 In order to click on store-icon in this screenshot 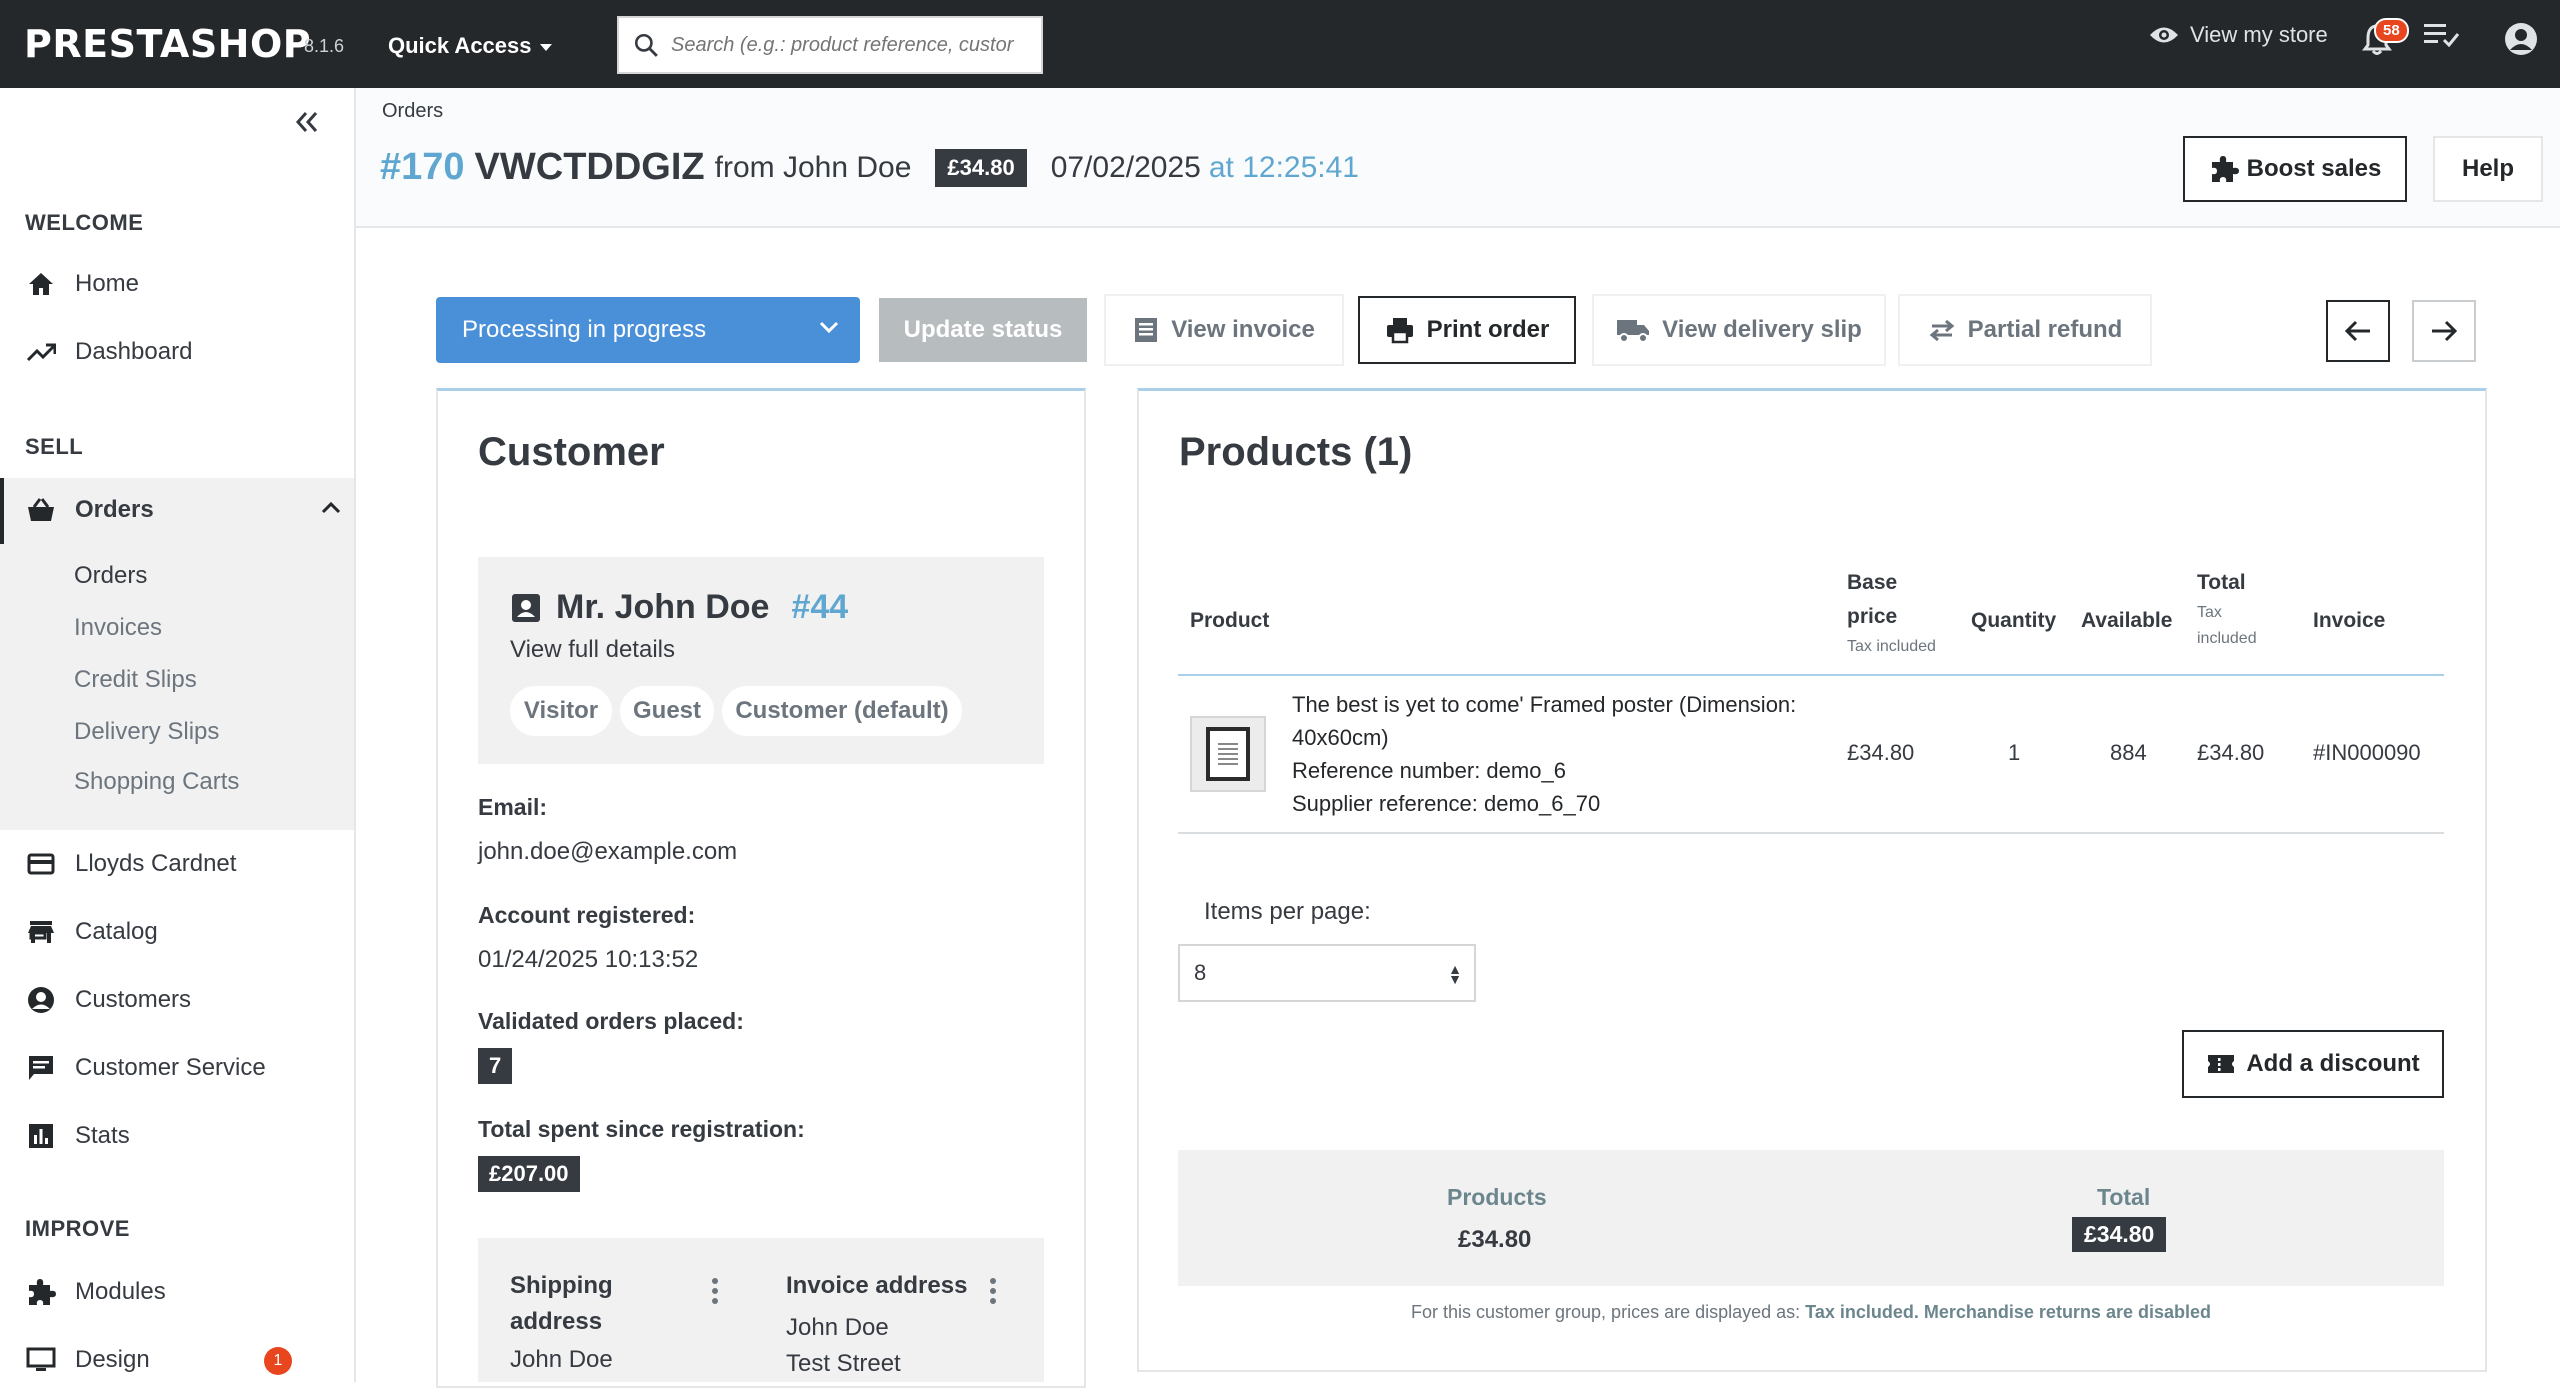, I will do `click(41, 932)`.